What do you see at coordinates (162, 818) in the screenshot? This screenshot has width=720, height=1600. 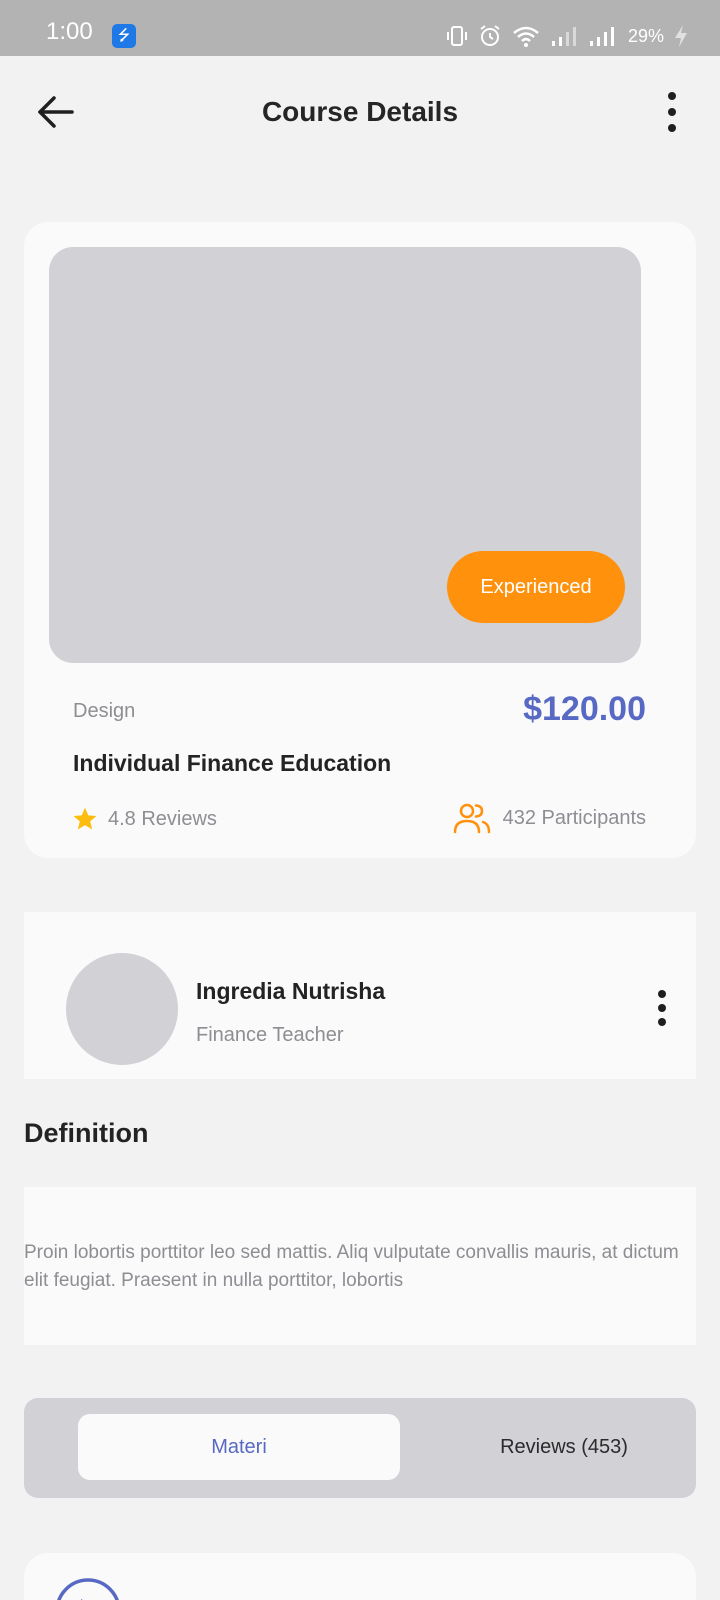 I see `rating-text: 4.8 Reviews` at bounding box center [162, 818].